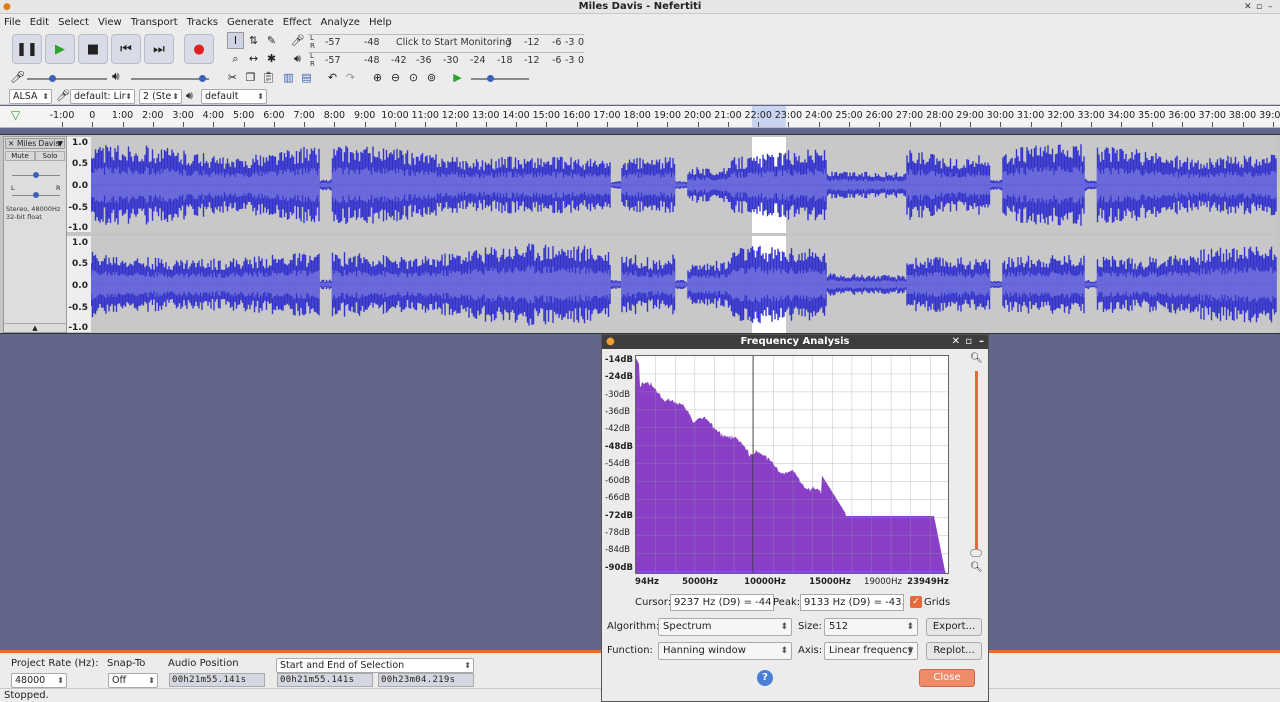 The height and width of the screenshot is (702, 1280). Describe the element at coordinates (375, 665) in the screenshot. I see `selection-mode-select: Start and End of Selection` at that location.